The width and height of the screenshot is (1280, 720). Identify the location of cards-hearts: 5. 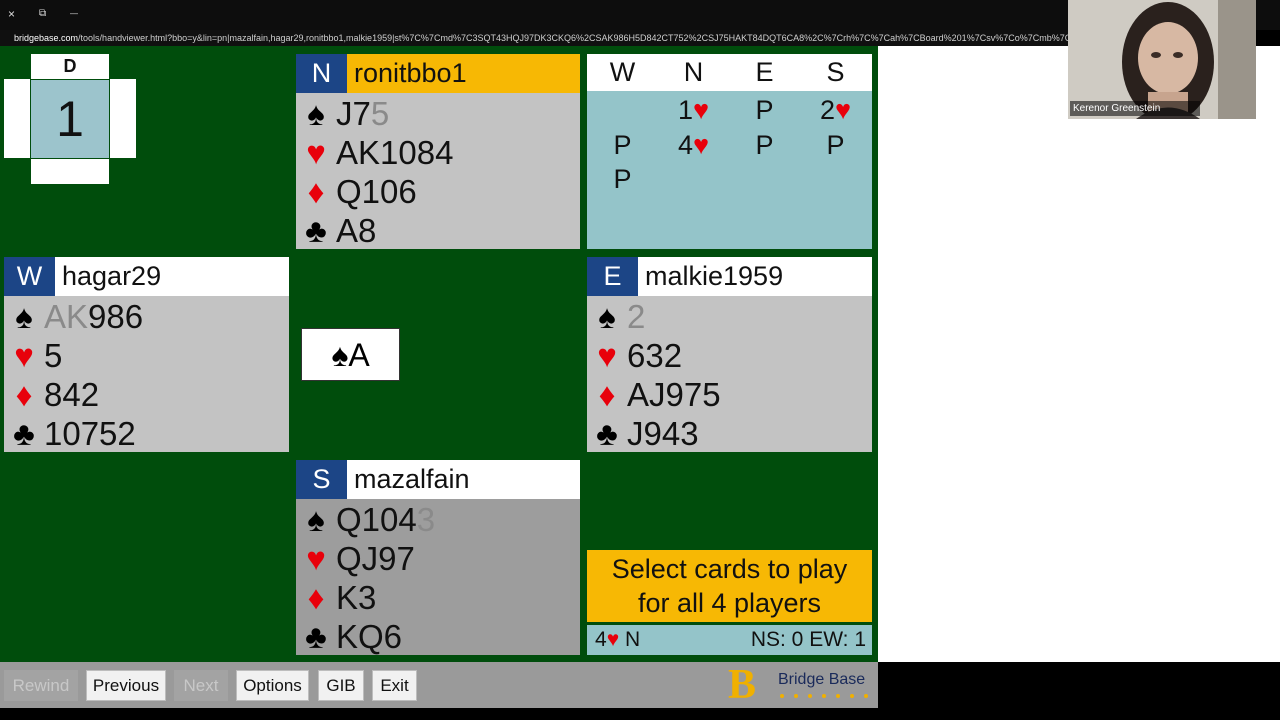
(53, 355).